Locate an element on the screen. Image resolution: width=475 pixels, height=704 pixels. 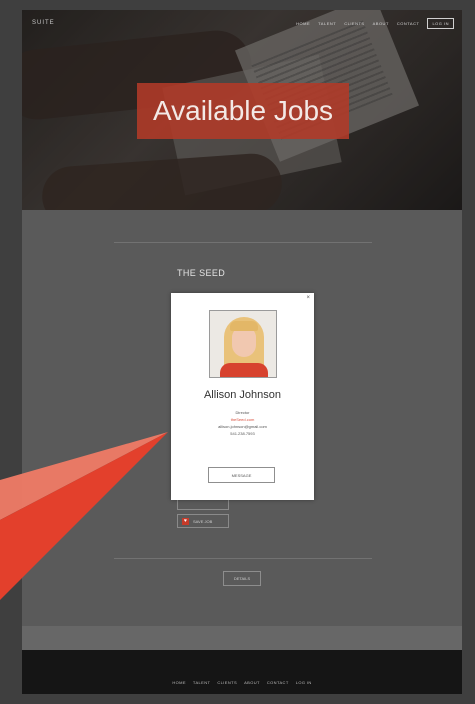
page-title: Available Jobs is located at coordinates (243, 111).